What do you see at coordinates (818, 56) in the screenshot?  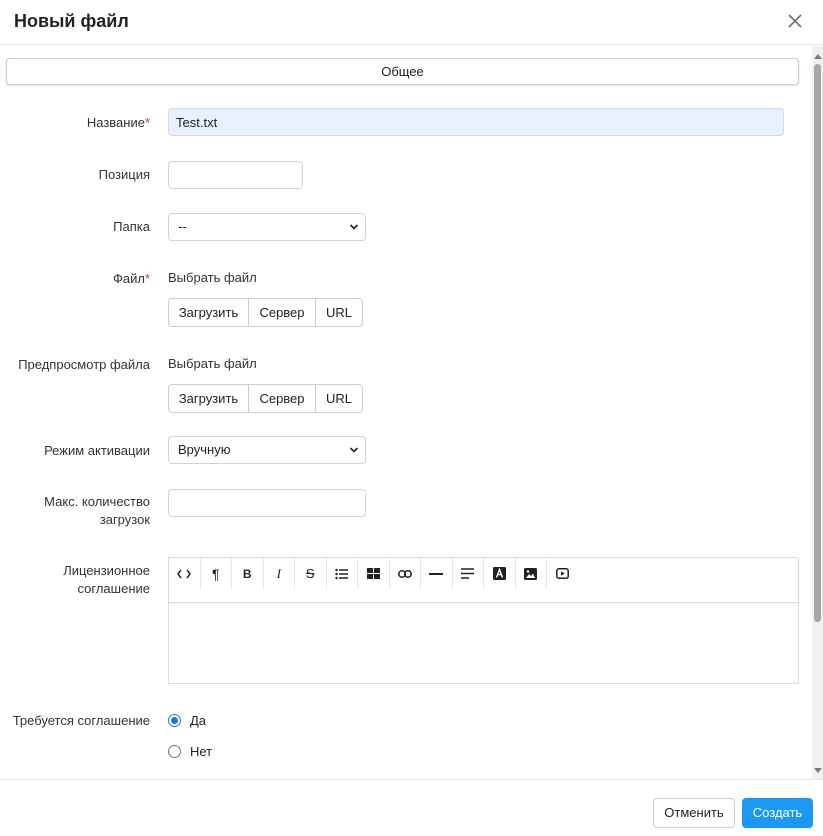 I see `scroll-up-icon` at bounding box center [818, 56].